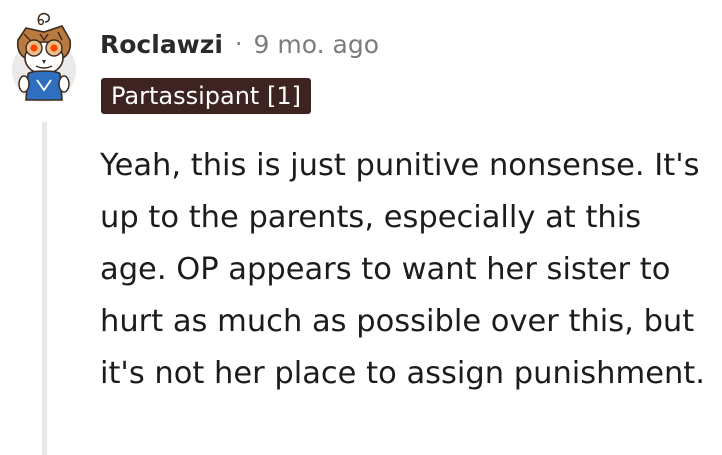 The image size is (722, 455). What do you see at coordinates (206, 96) in the screenshot?
I see `user-flair-badge: Partassipant [1]` at bounding box center [206, 96].